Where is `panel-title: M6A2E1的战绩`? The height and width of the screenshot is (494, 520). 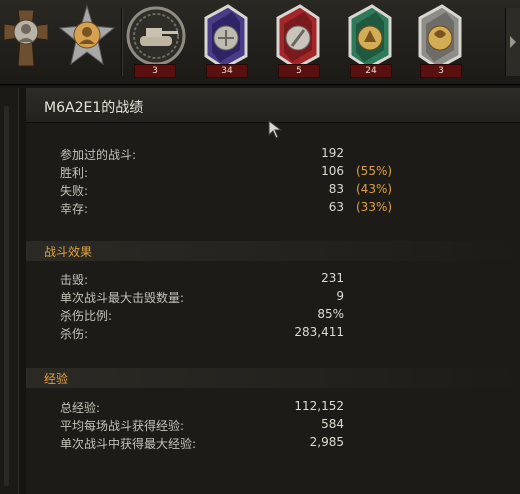 panel-title: M6A2E1的战绩 is located at coordinates (94, 108).